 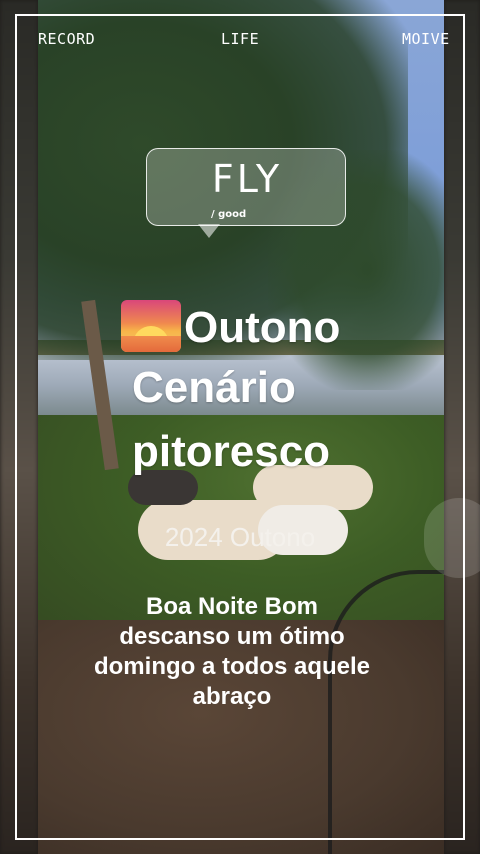 I want to click on speech-bubble: FLY / good, so click(x=246, y=187).